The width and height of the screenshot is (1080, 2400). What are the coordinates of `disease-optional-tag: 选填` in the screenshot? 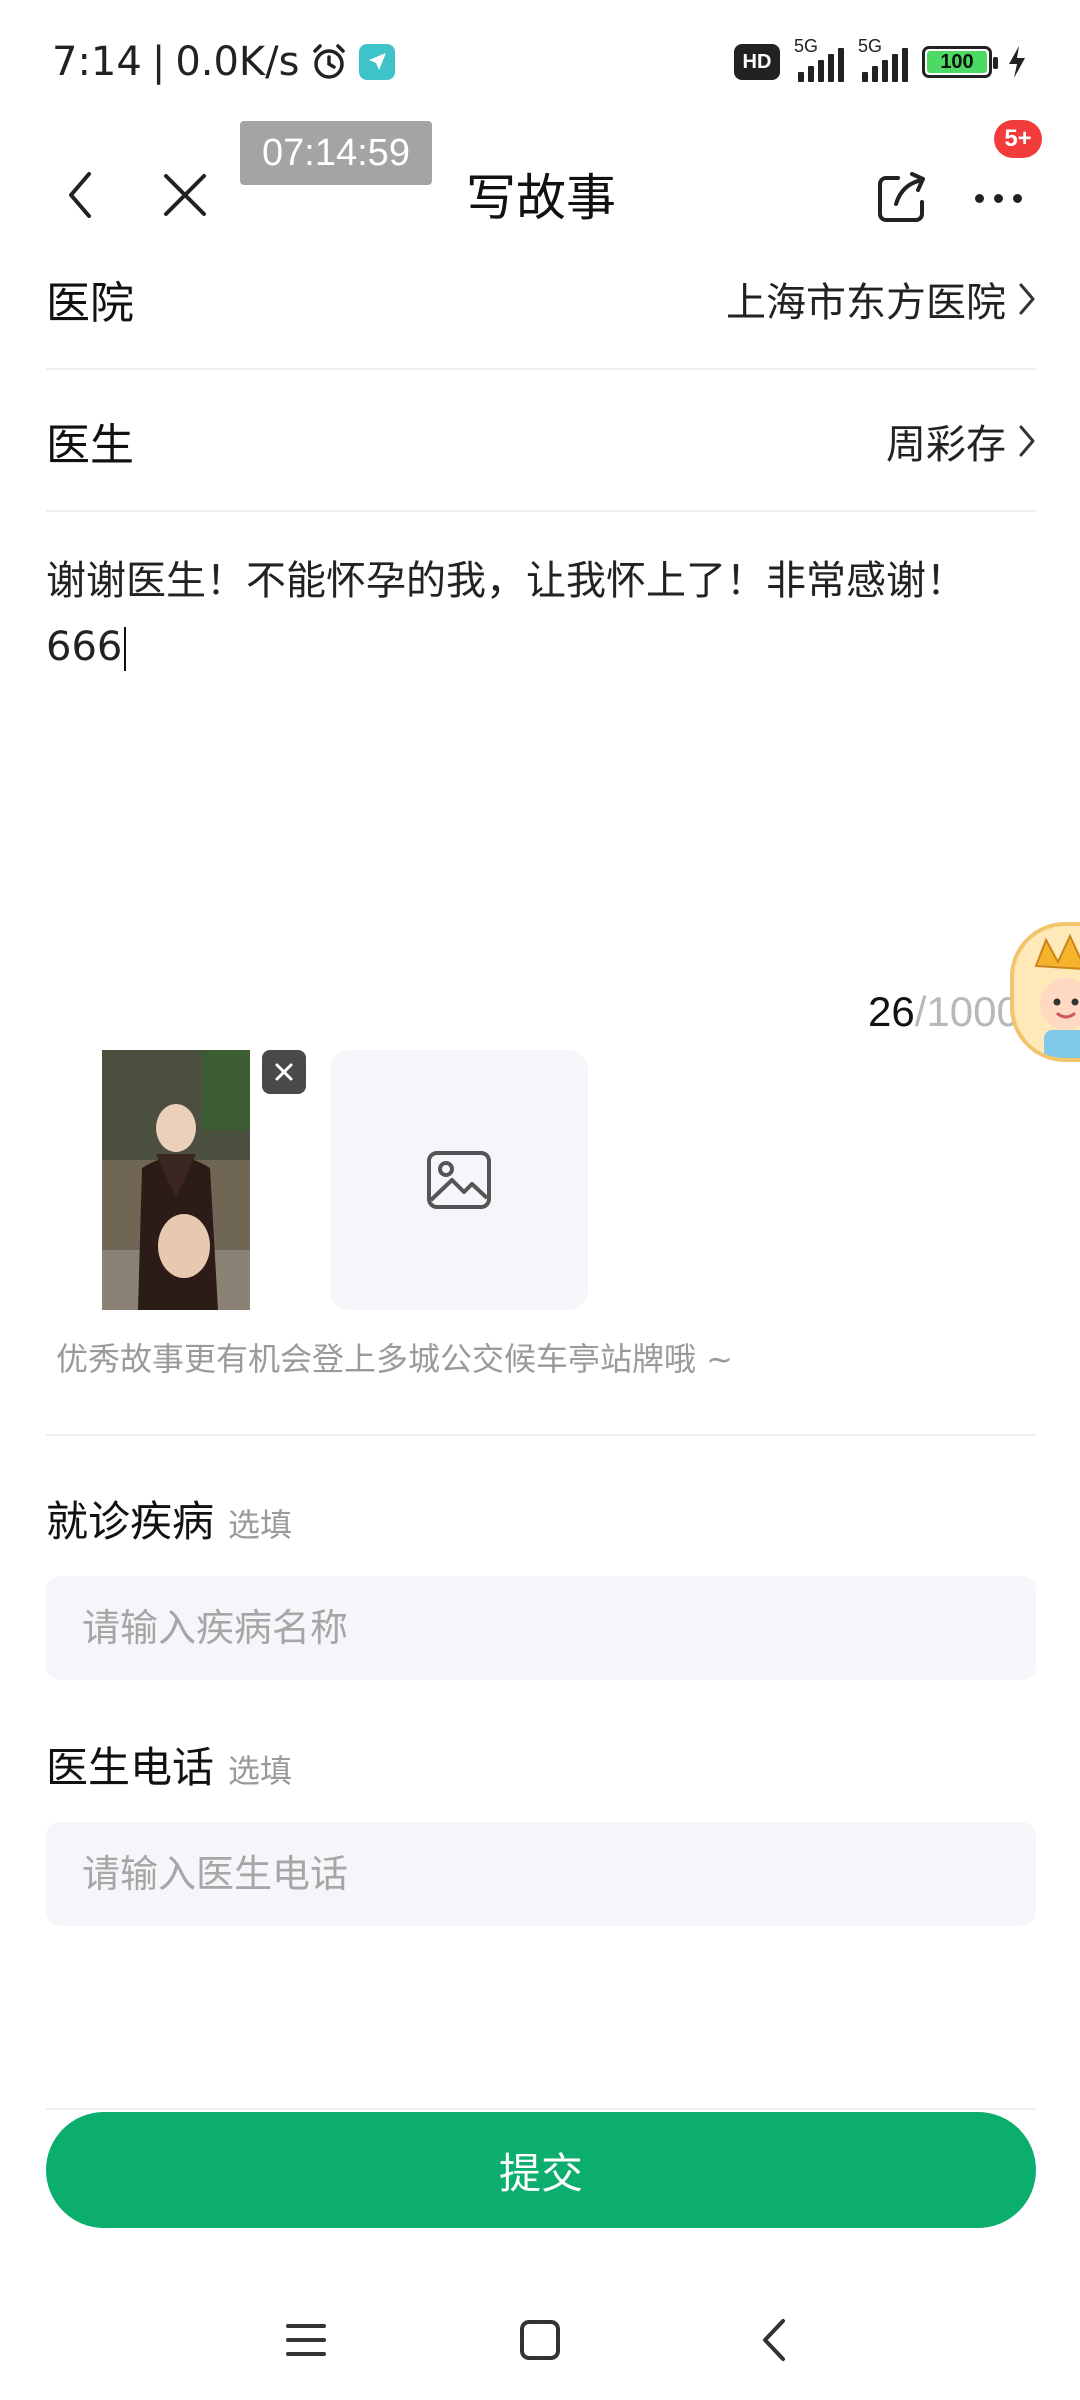 It's located at (260, 1525).